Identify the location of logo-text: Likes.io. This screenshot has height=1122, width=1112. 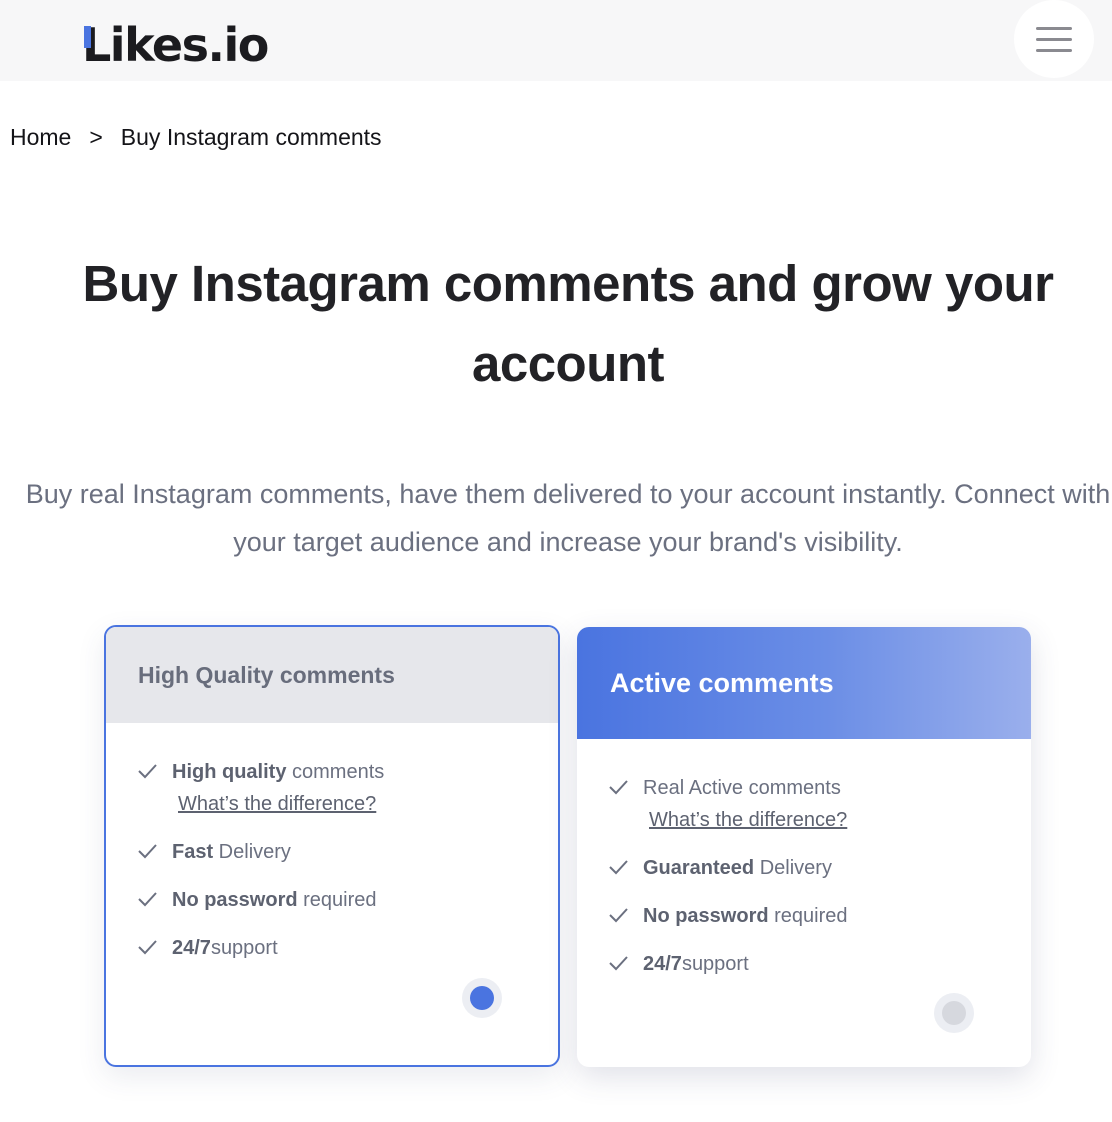
(175, 45).